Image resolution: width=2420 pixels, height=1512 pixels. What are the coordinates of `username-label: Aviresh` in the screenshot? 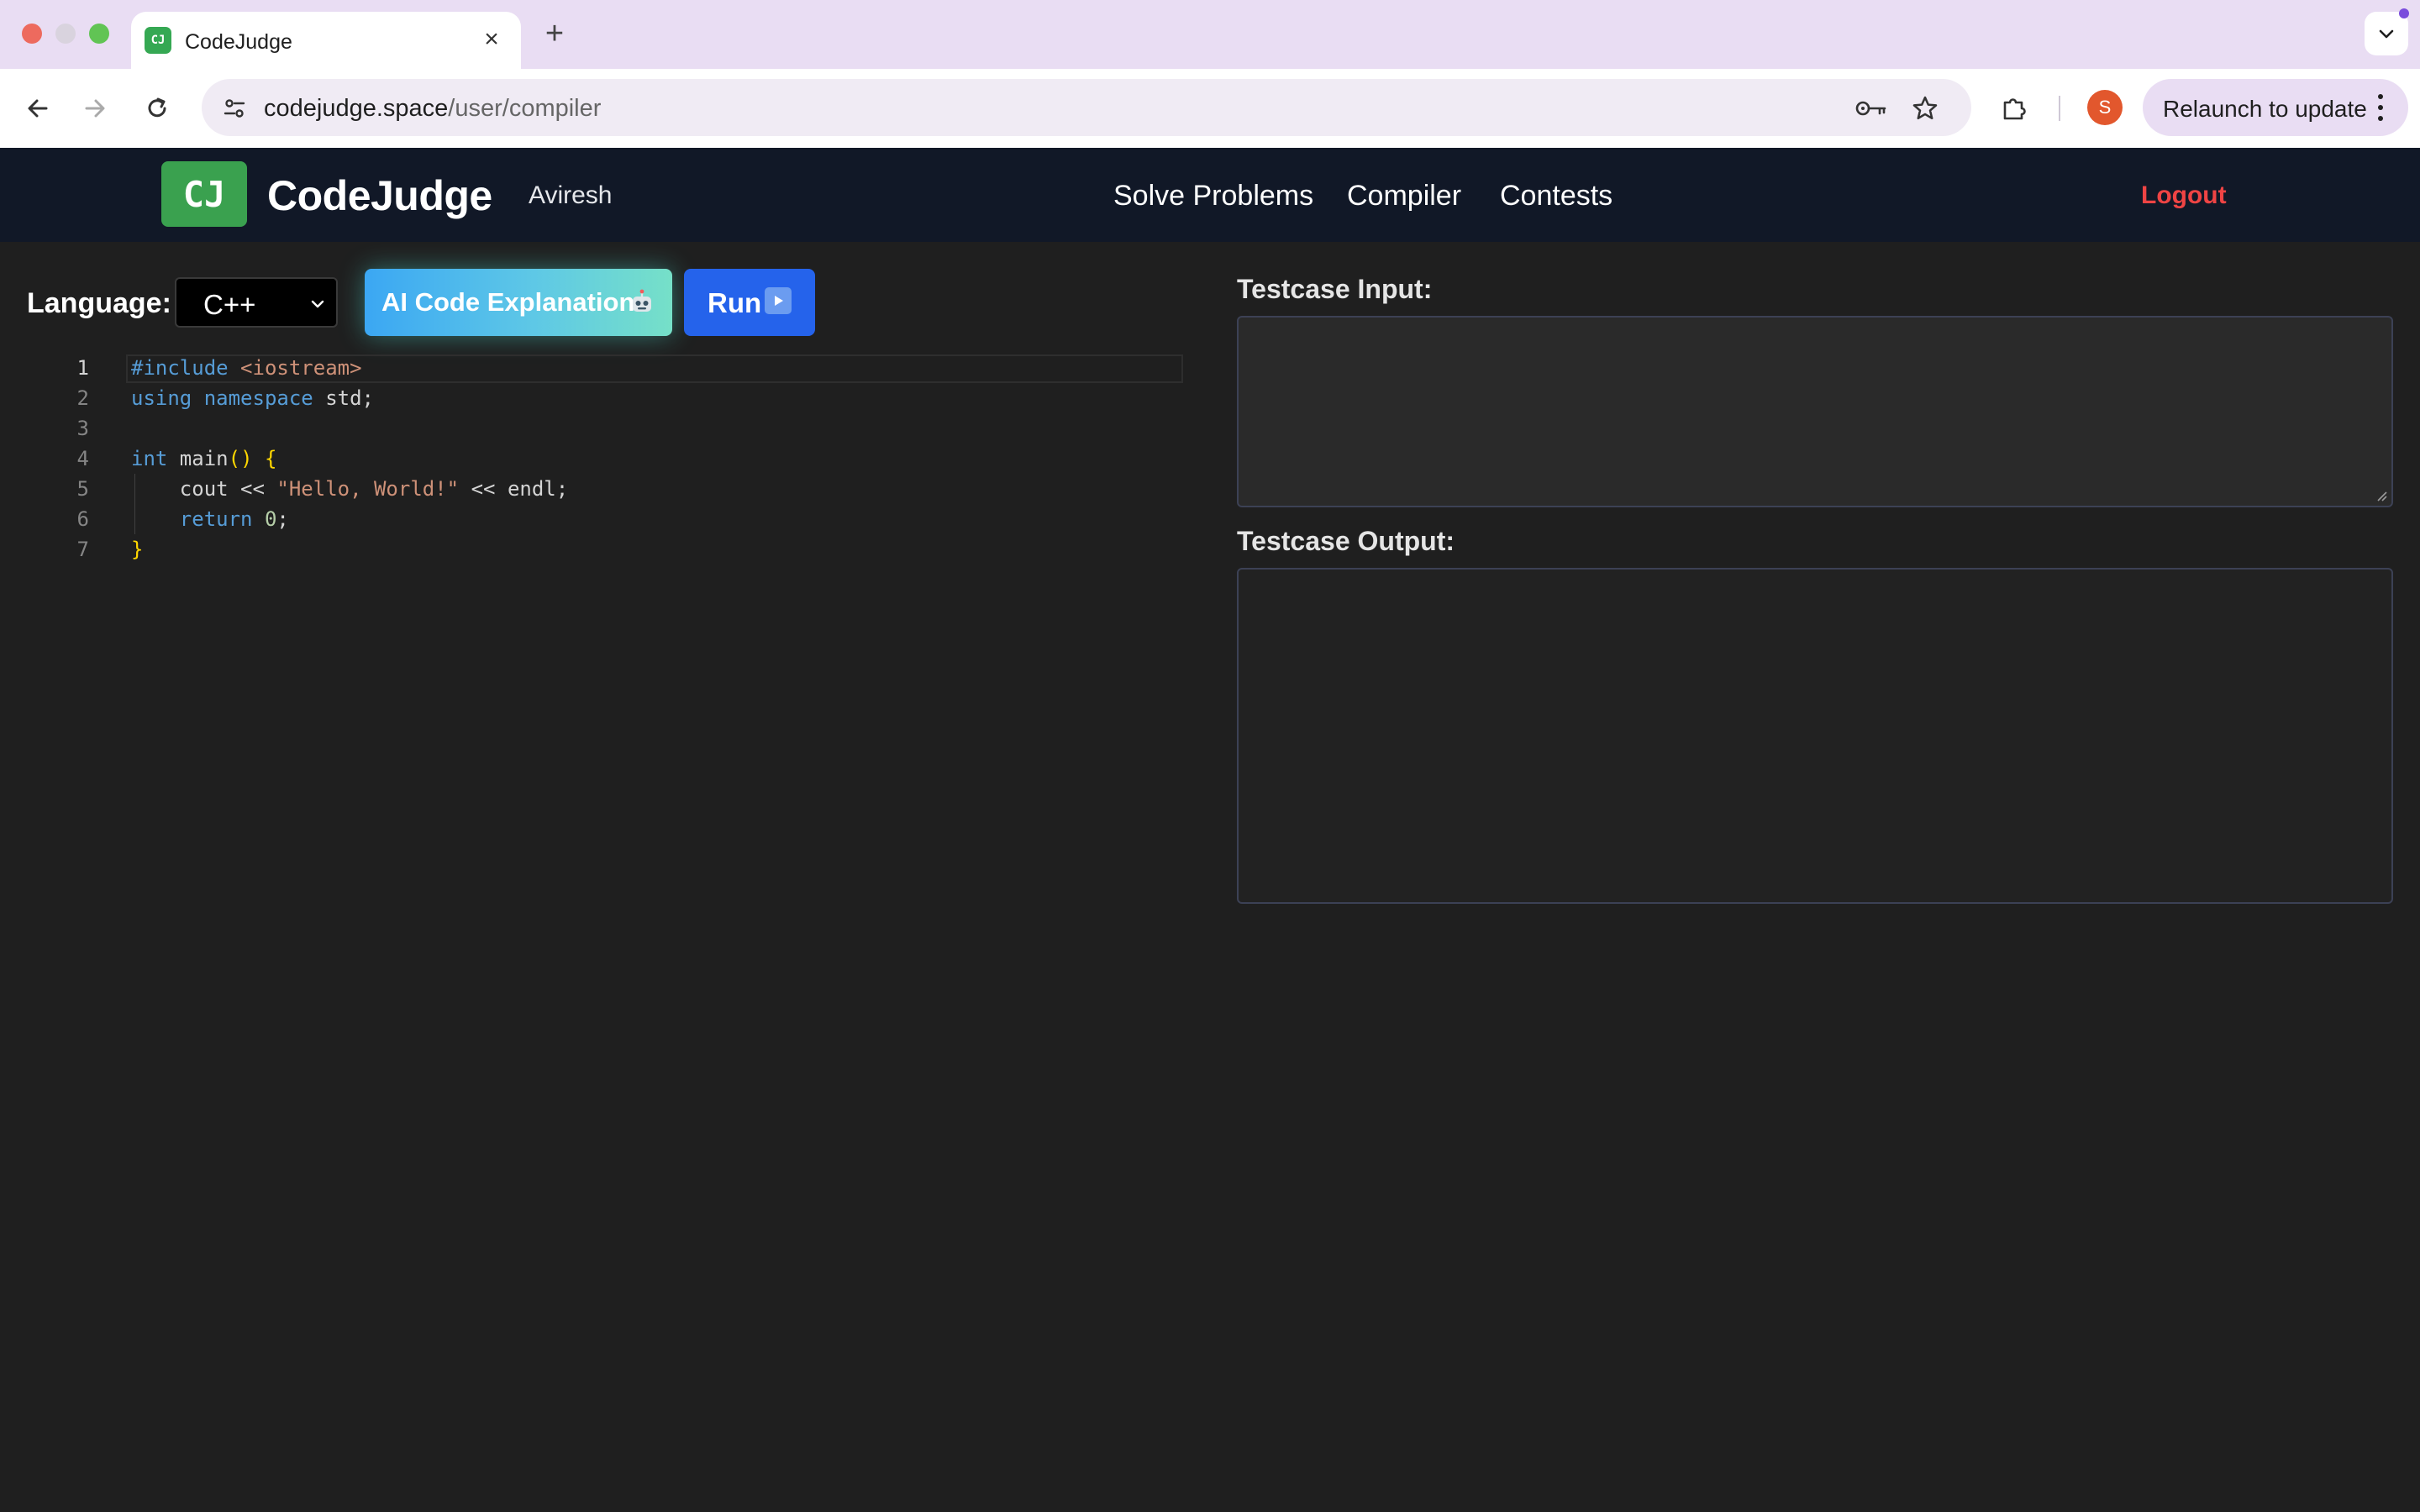 It's located at (571, 195).